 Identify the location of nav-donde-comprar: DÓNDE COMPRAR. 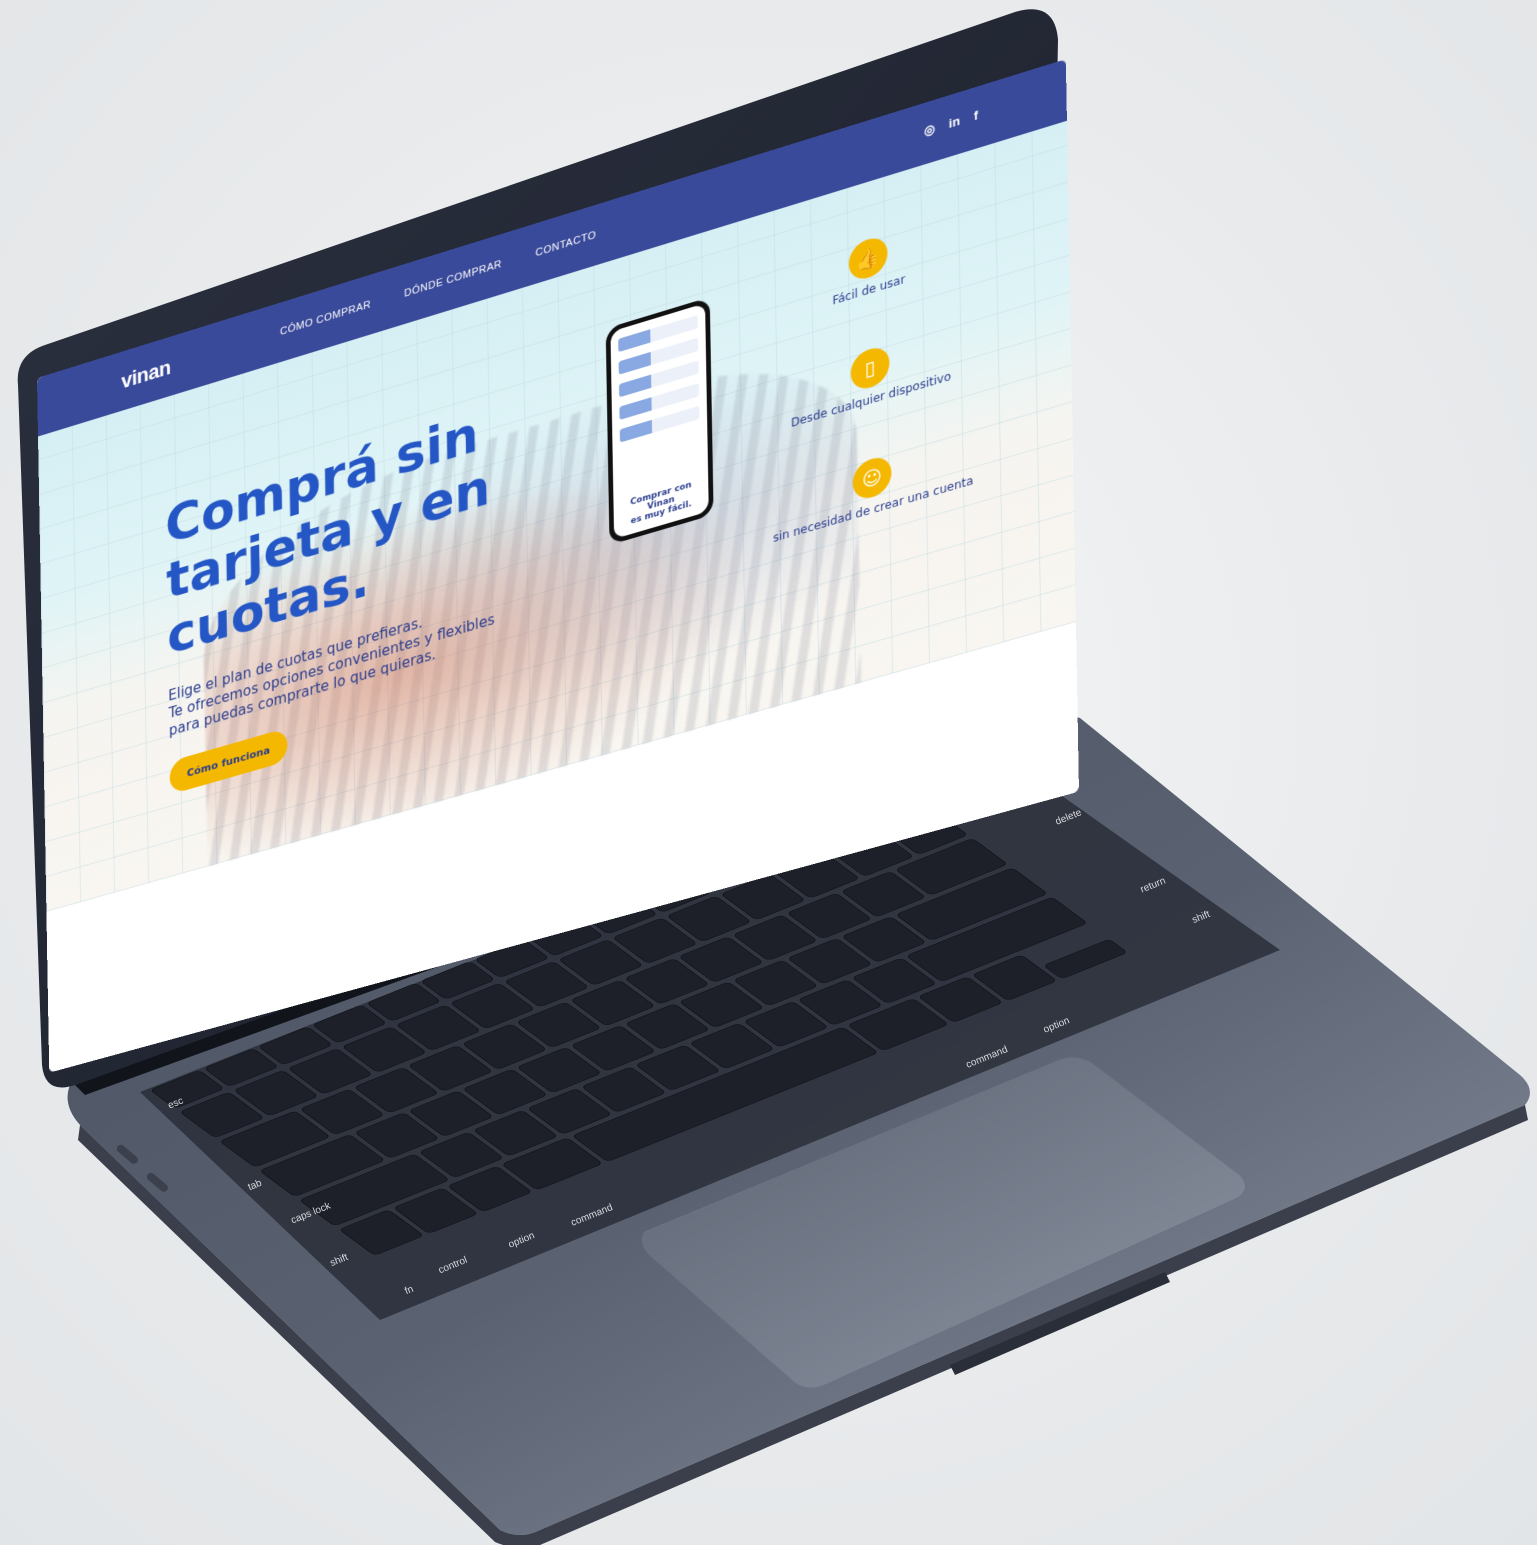
(453, 278).